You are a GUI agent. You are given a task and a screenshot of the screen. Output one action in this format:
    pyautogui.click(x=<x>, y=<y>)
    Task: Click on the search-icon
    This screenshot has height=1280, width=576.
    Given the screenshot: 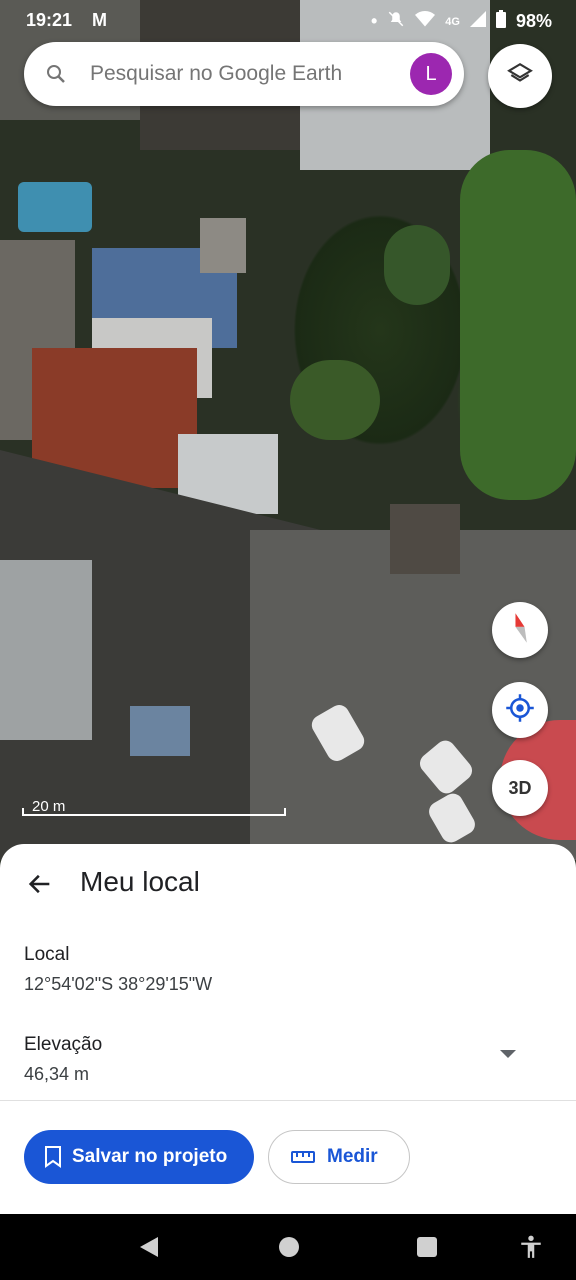 What is the action you would take?
    pyautogui.click(x=56, y=74)
    